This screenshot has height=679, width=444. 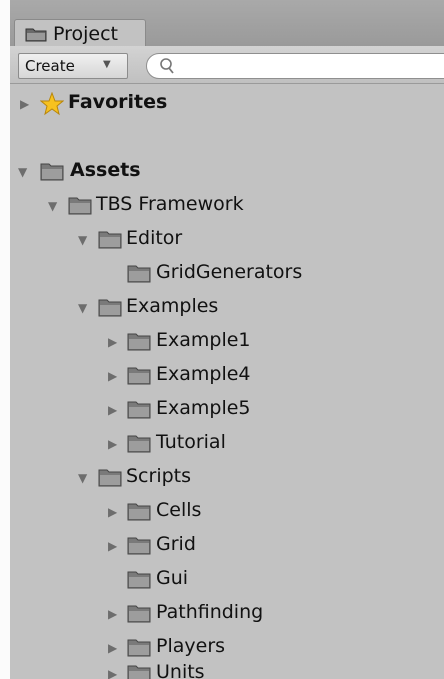 I want to click on create-dropdown-button: Create ▼, so click(x=73, y=66).